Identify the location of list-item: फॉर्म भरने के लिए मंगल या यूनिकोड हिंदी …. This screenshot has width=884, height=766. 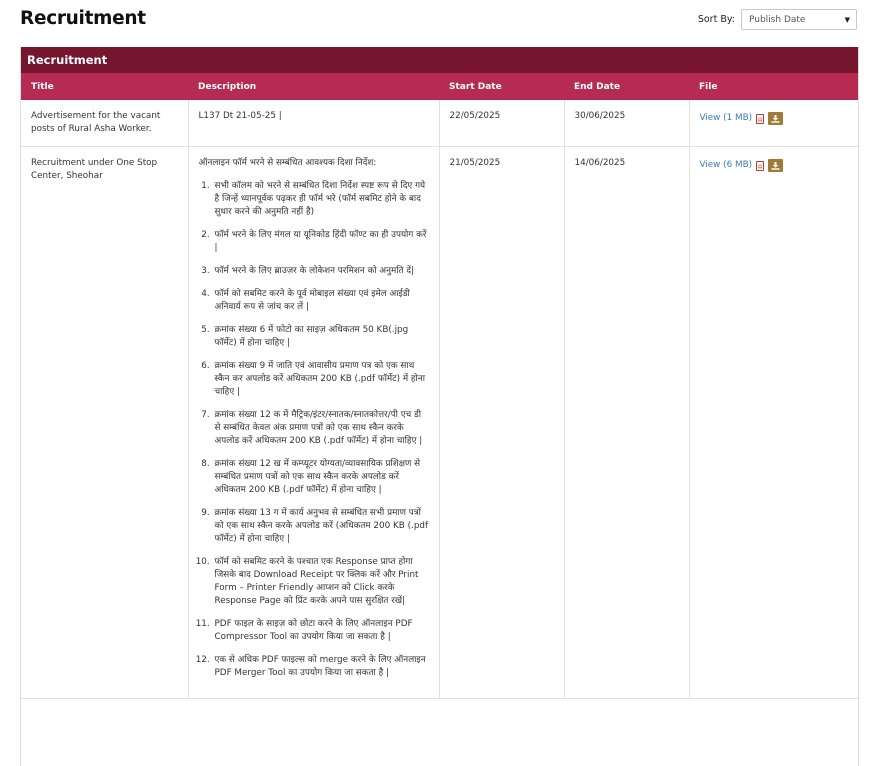
(321, 242).